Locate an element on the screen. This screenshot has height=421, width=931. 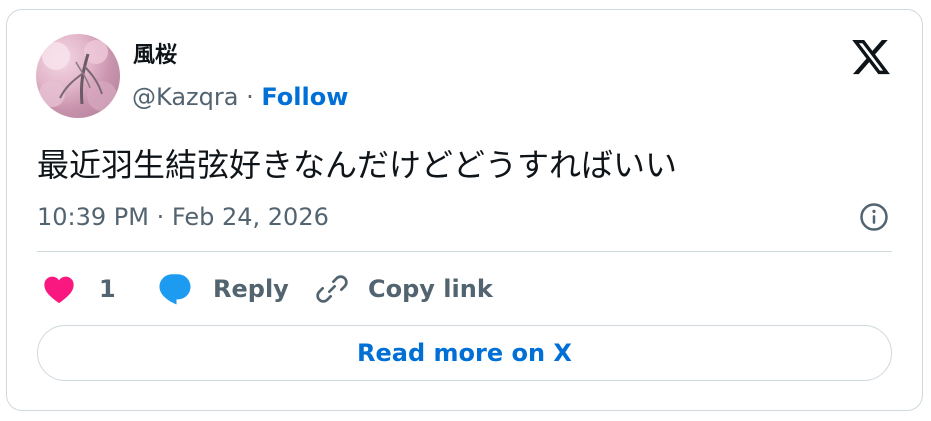
avatar is located at coordinates (78, 76).